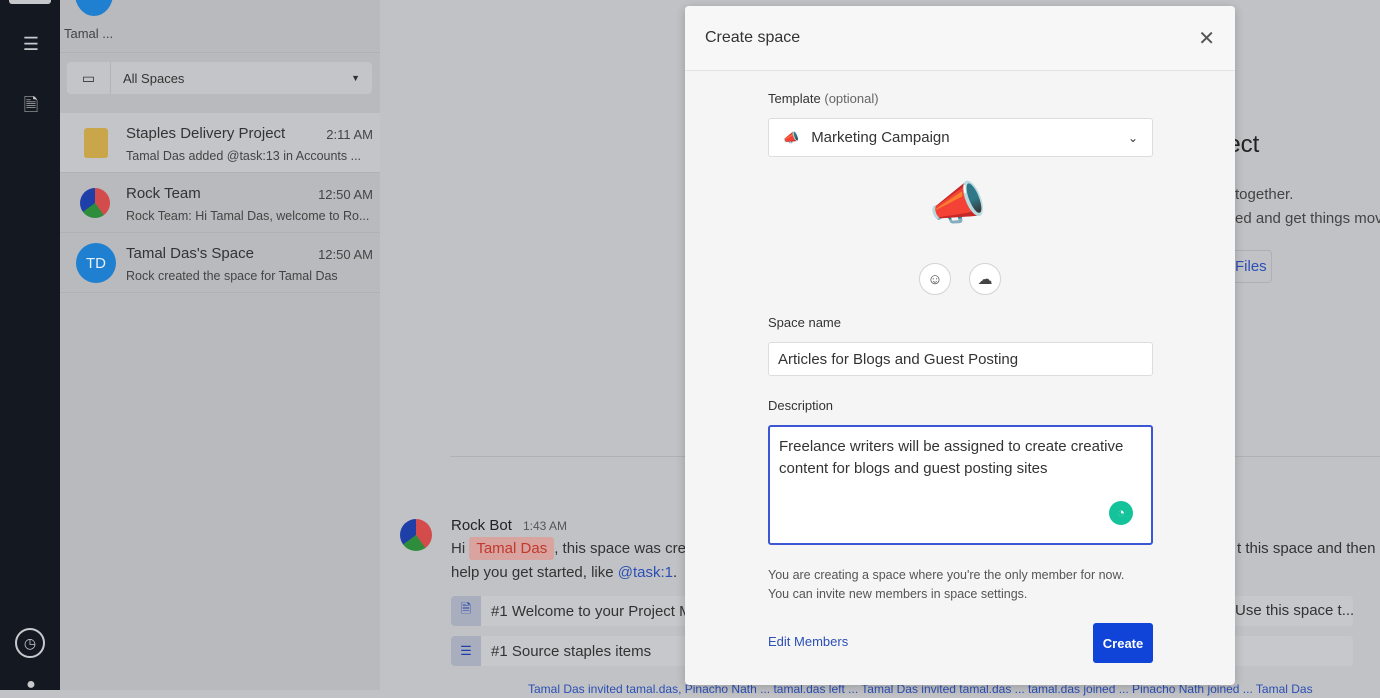  What do you see at coordinates (163, 193) in the screenshot?
I see `space-title: Rock Team` at bounding box center [163, 193].